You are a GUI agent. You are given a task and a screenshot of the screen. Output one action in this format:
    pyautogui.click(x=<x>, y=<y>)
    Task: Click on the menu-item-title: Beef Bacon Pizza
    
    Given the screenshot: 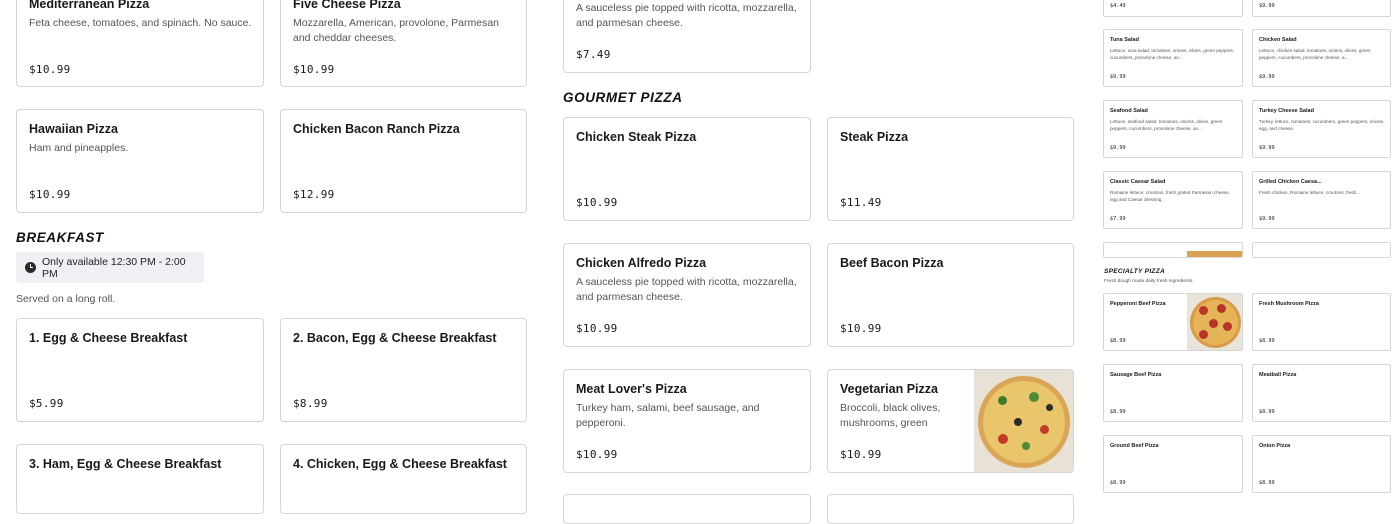 What is the action you would take?
    pyautogui.click(x=892, y=263)
    